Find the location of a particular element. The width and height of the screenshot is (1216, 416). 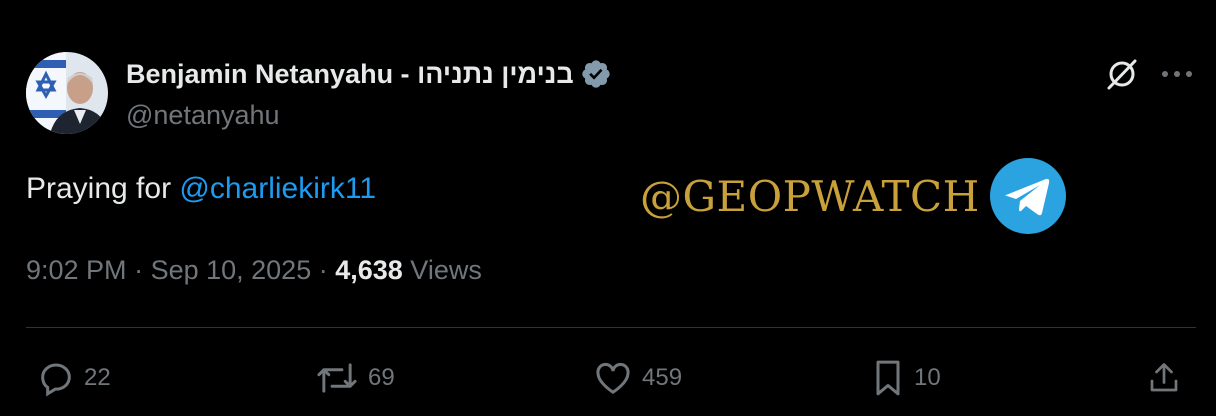

verified-badge-icon is located at coordinates (596, 74).